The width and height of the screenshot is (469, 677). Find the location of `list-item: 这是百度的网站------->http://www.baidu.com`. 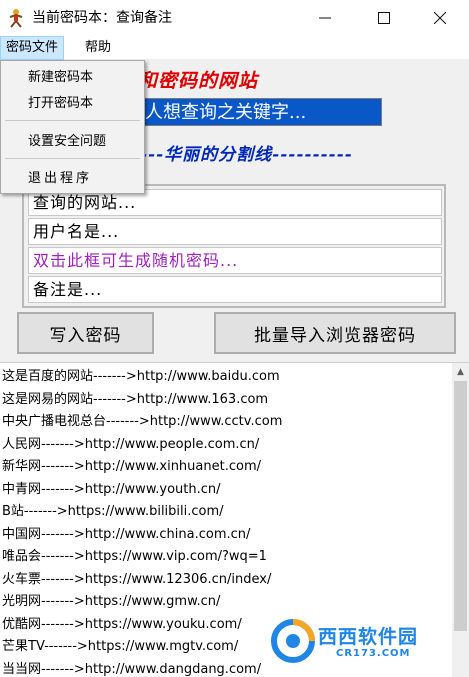

list-item: 这是百度的网站------->http://www.baidu.com is located at coordinates (222, 377).